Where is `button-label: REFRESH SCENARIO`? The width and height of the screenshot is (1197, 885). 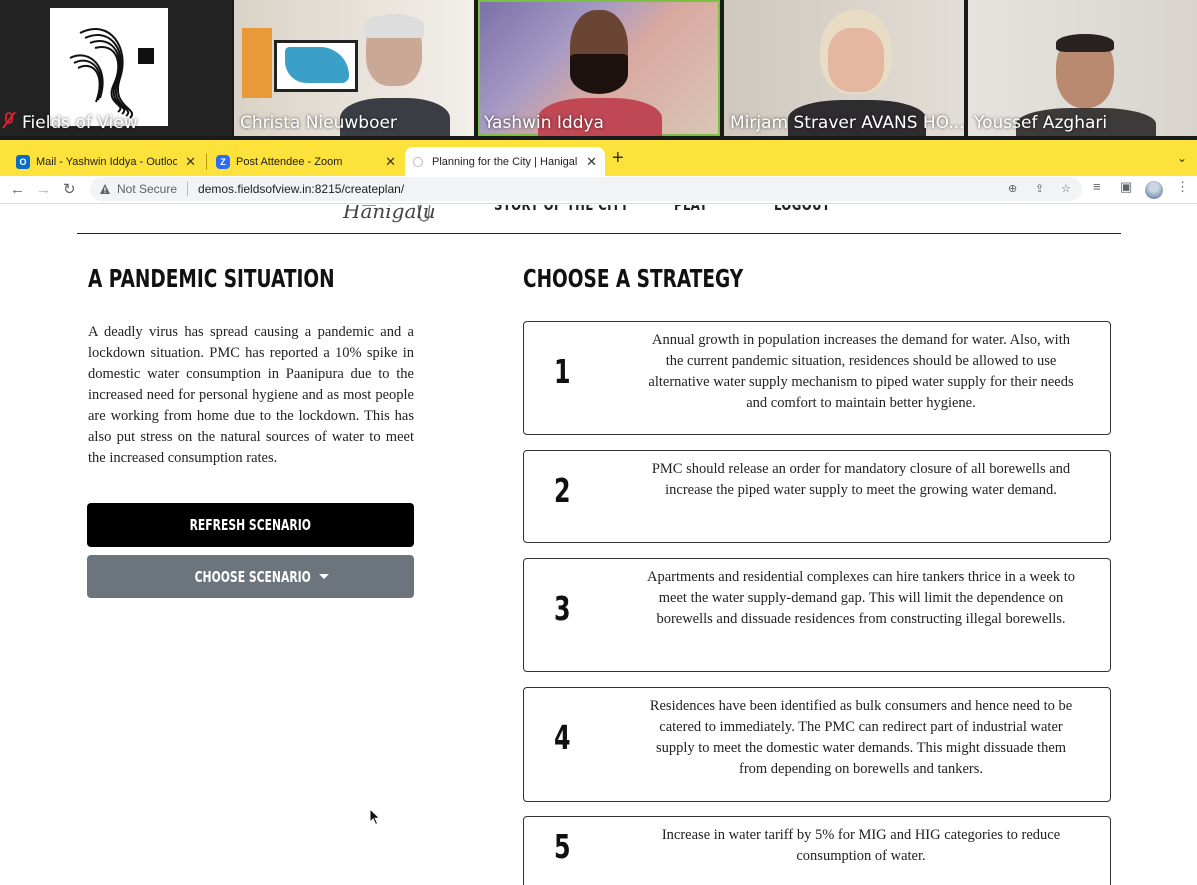 button-label: REFRESH SCENARIO is located at coordinates (250, 525).